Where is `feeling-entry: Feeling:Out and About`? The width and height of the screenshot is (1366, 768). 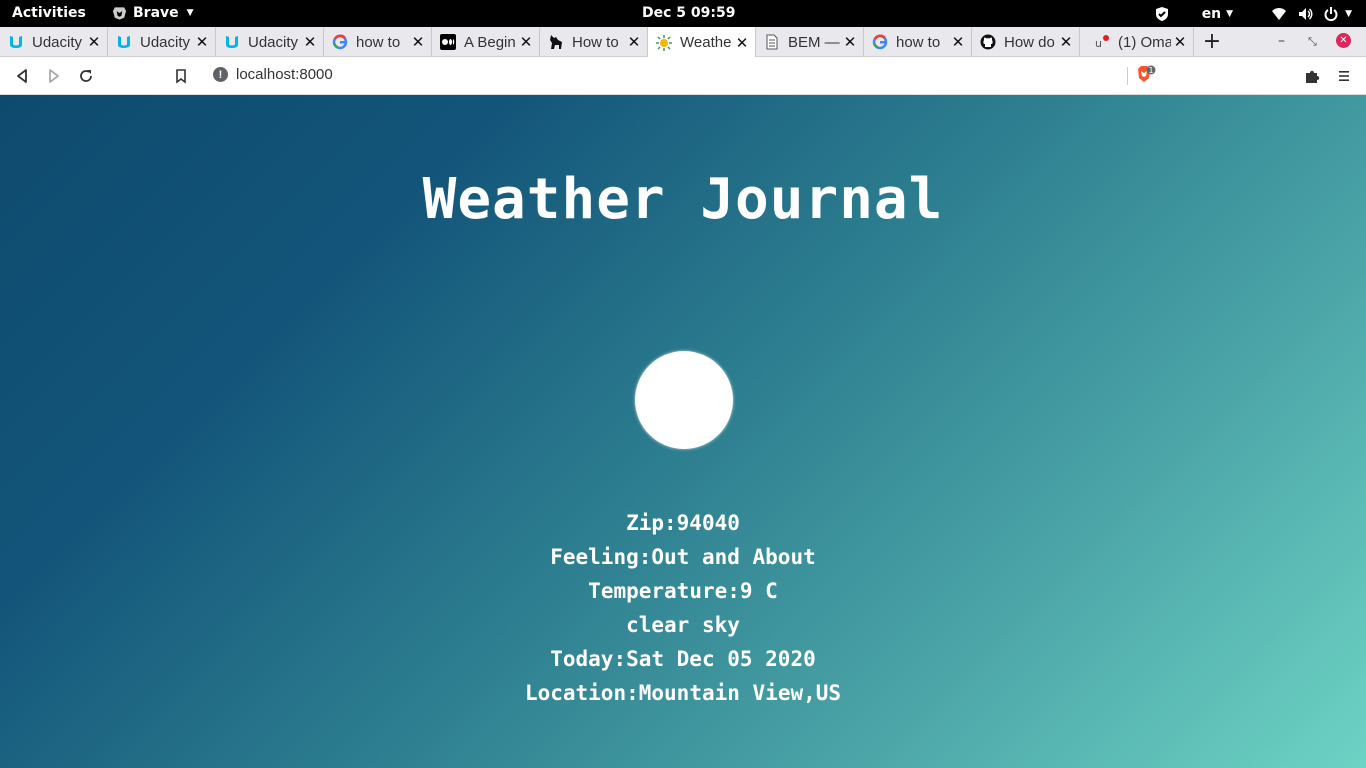
feeling-entry: Feeling:Out and About is located at coordinates (683, 557).